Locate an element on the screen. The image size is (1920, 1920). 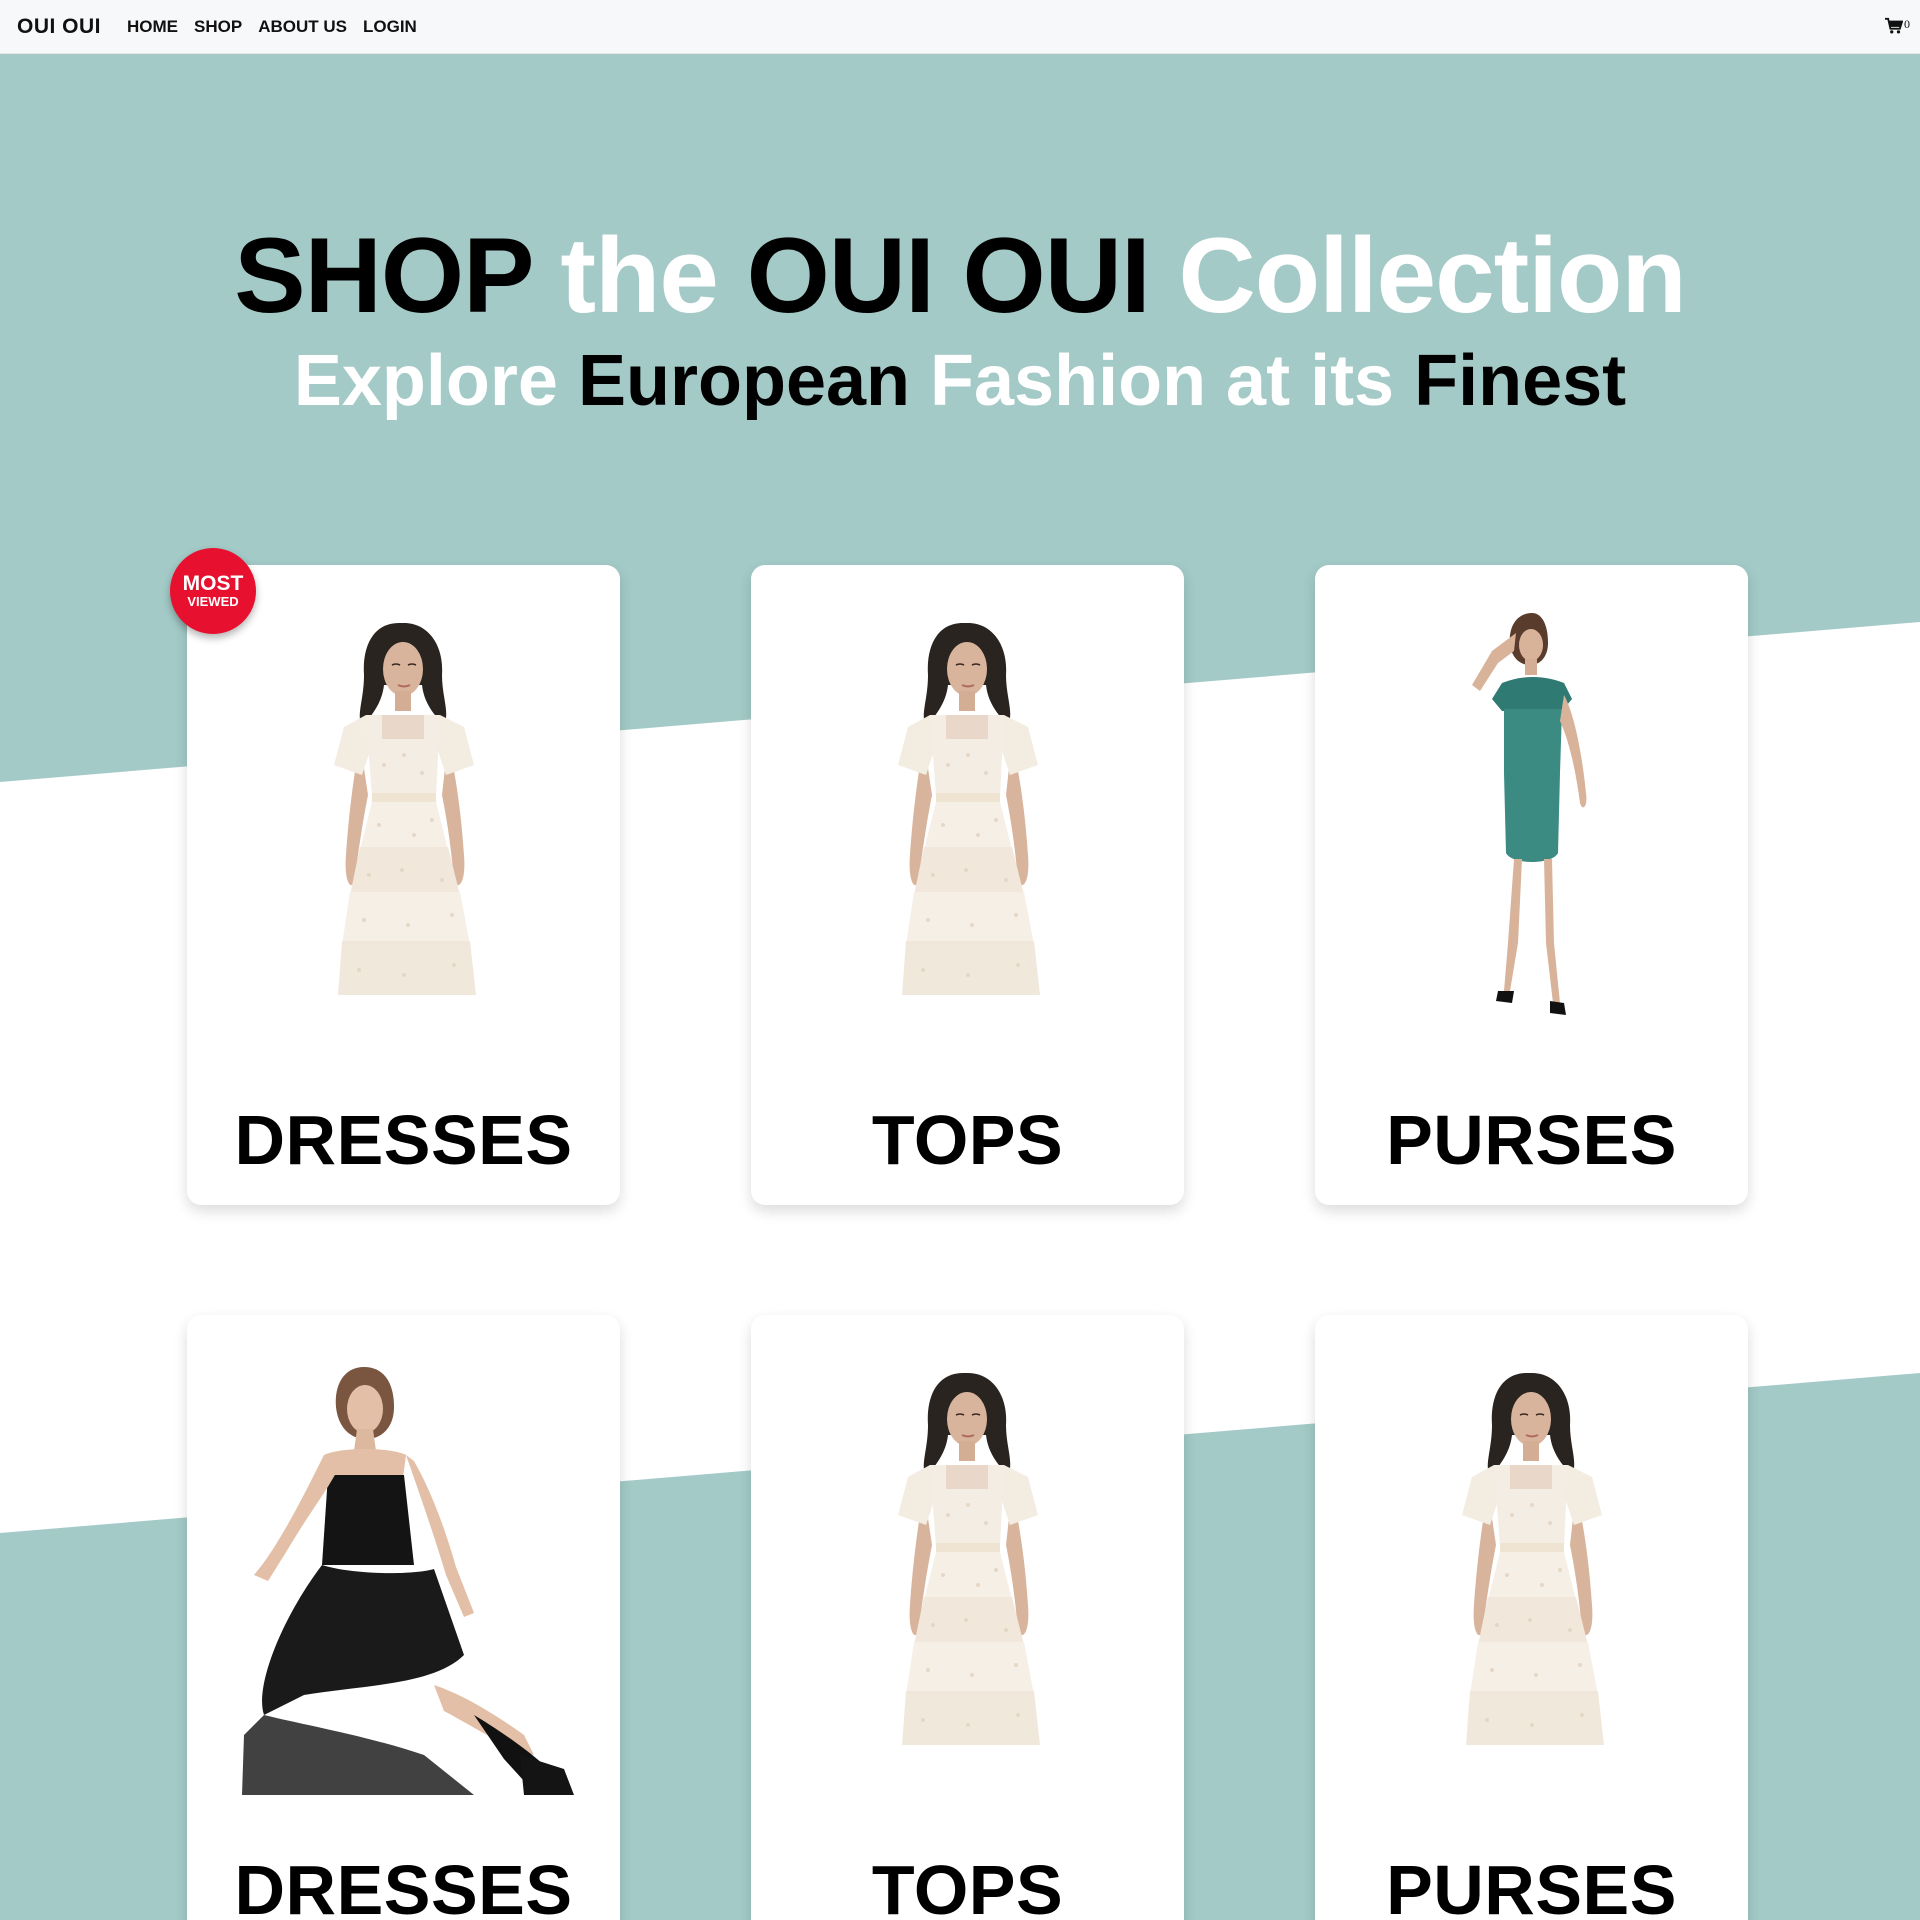
nav-links: HOME SHOP ABOUT US LOGIN is located at coordinates (280, 27).